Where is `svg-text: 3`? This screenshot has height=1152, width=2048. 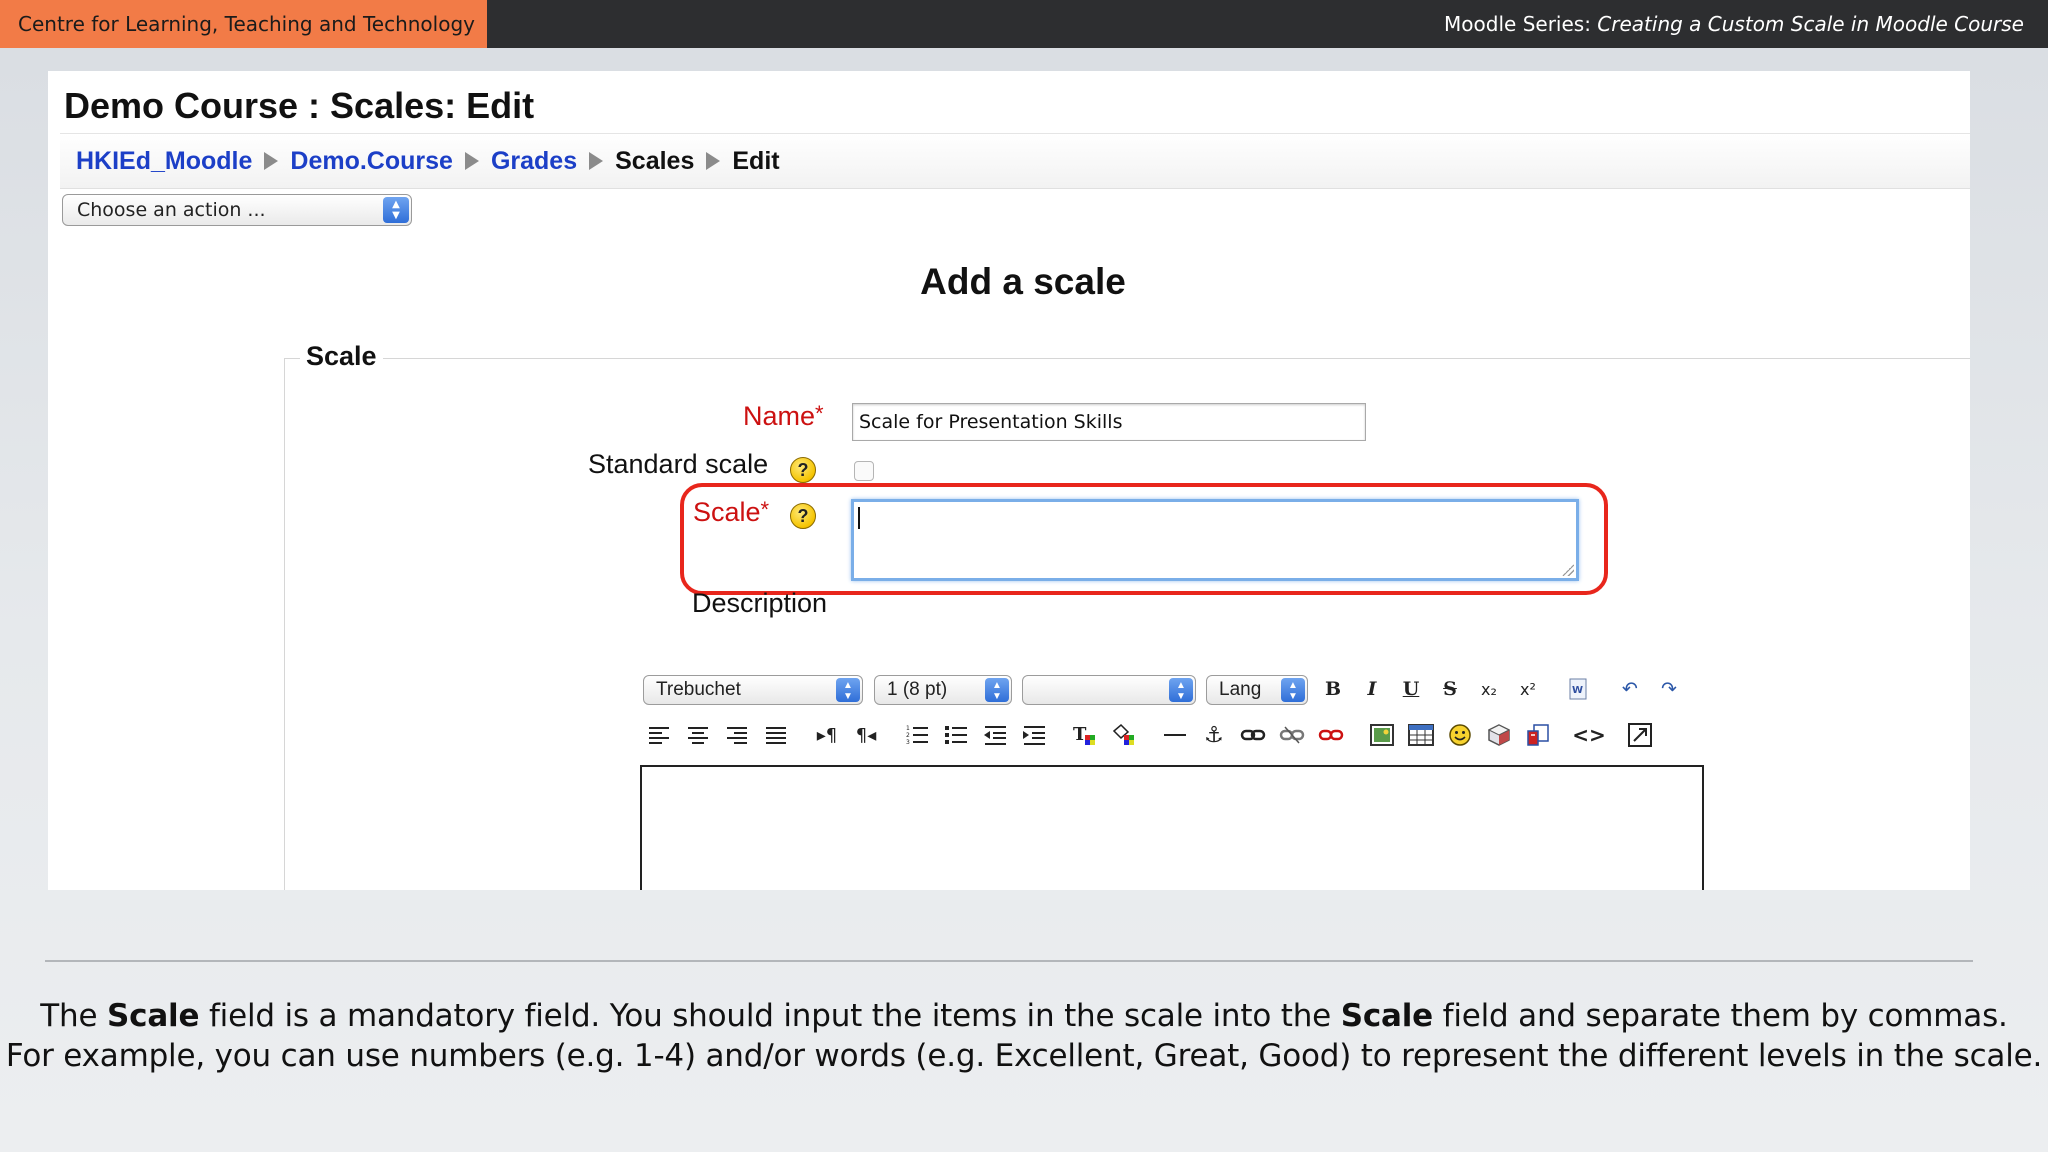 svg-text: 3 is located at coordinates (908, 742).